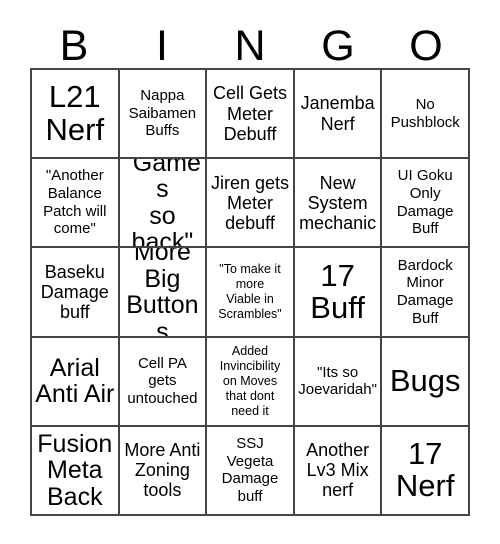 The width and height of the screenshot is (500, 544). I want to click on bingo-cell-label: "Its so Joevaridah", so click(337, 381).